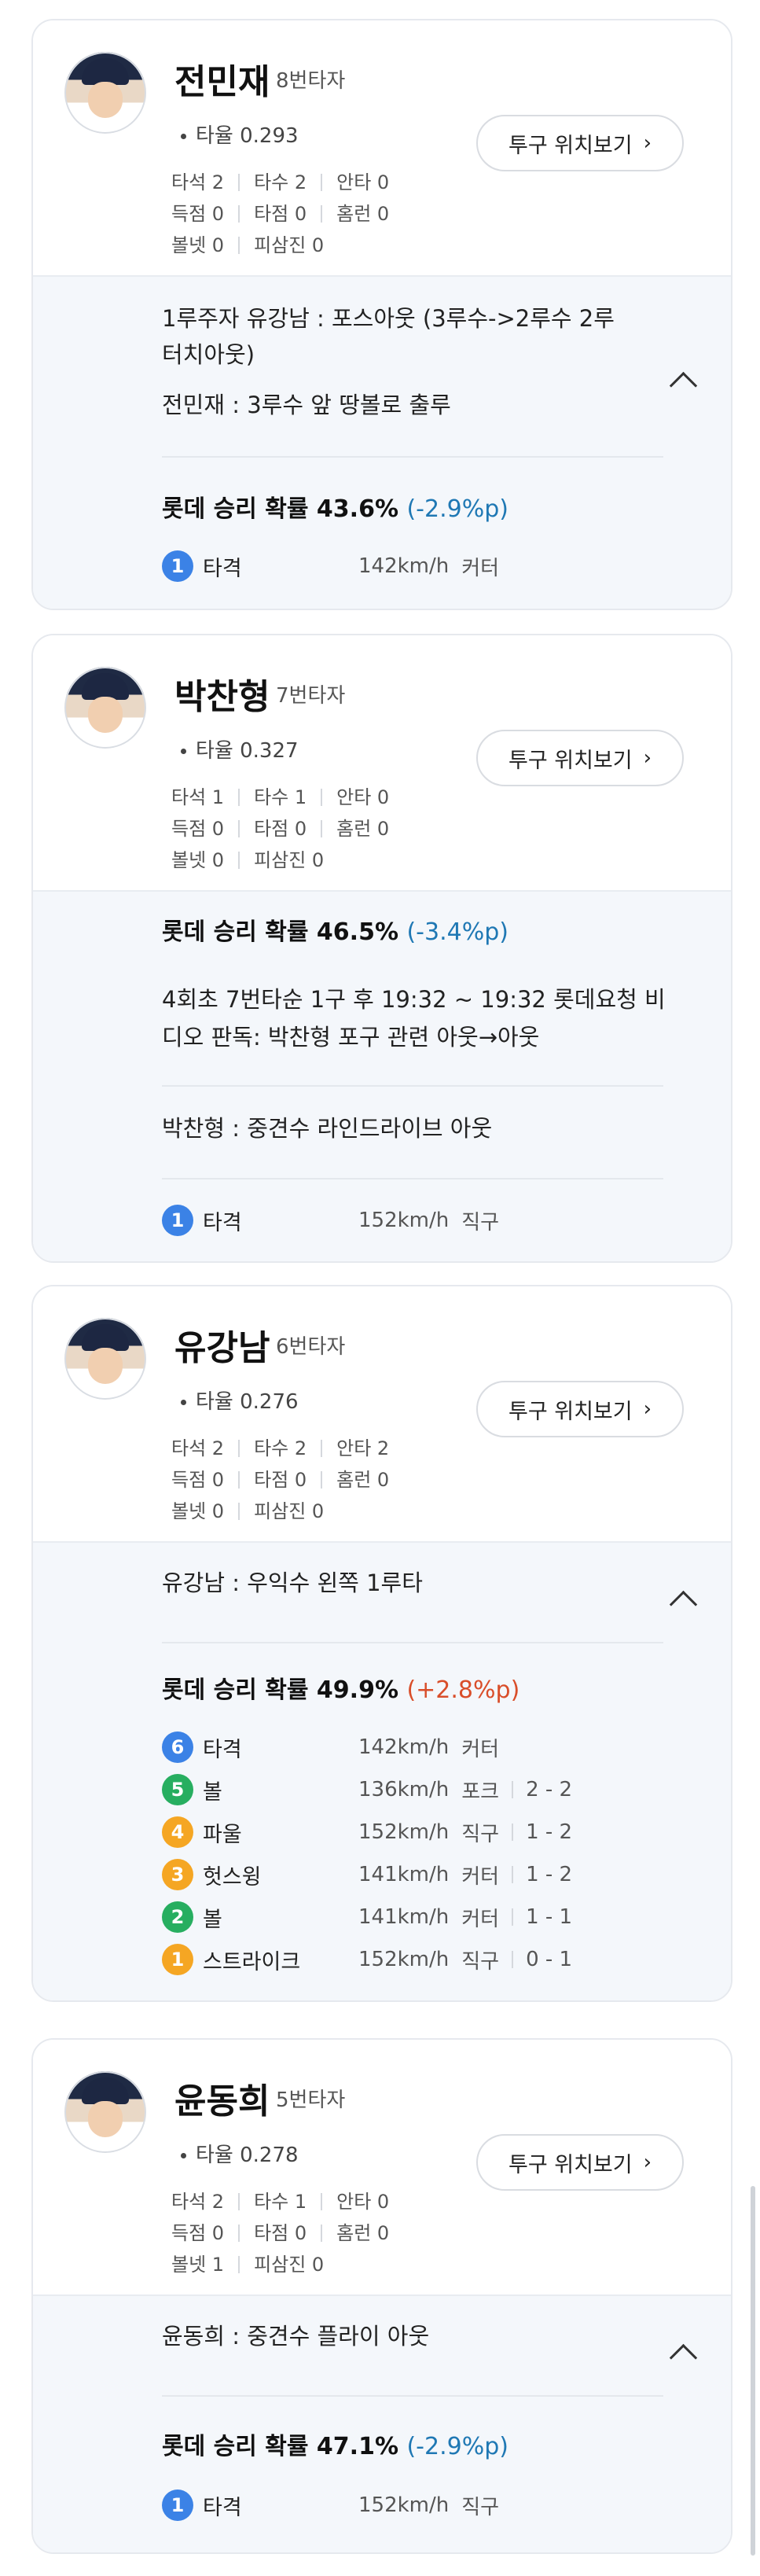 The width and height of the screenshot is (760, 2576). Describe the element at coordinates (311, 81) in the screenshot. I see `batting-order: 8번타자` at that location.